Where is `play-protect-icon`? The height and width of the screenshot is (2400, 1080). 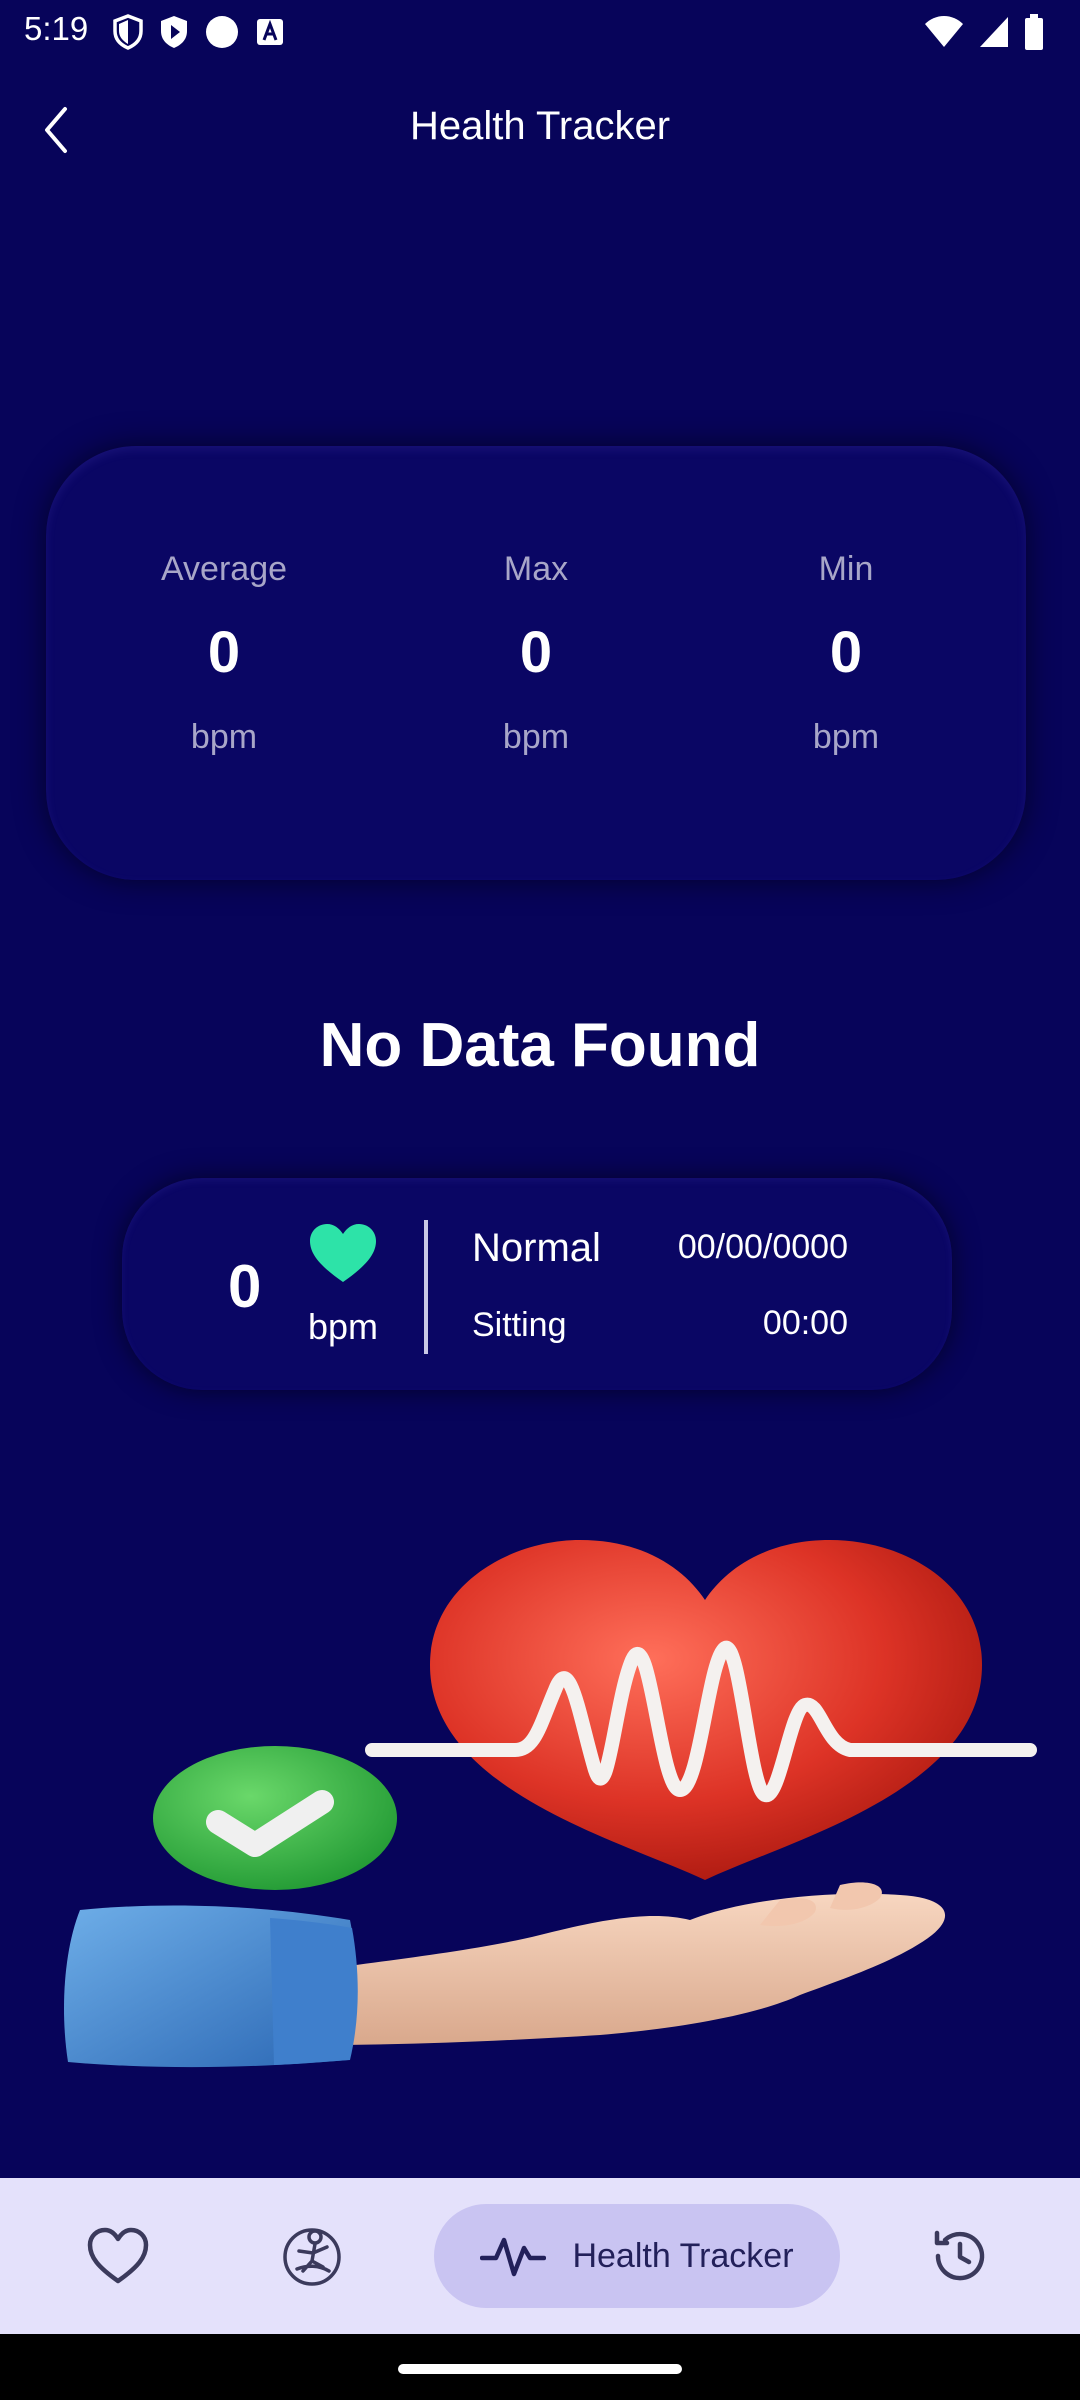 play-protect-icon is located at coordinates (174, 32).